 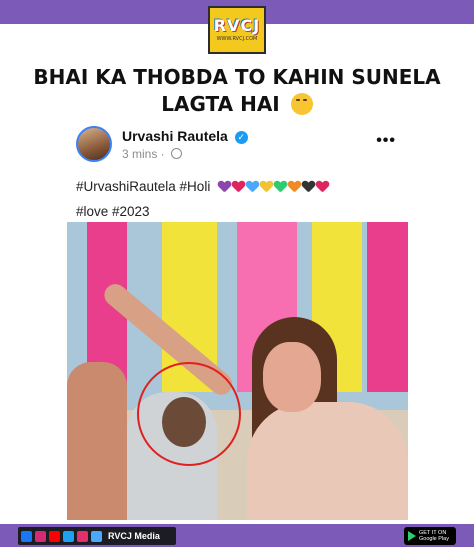 I want to click on social-links: RVCJ Media, so click(x=97, y=536).